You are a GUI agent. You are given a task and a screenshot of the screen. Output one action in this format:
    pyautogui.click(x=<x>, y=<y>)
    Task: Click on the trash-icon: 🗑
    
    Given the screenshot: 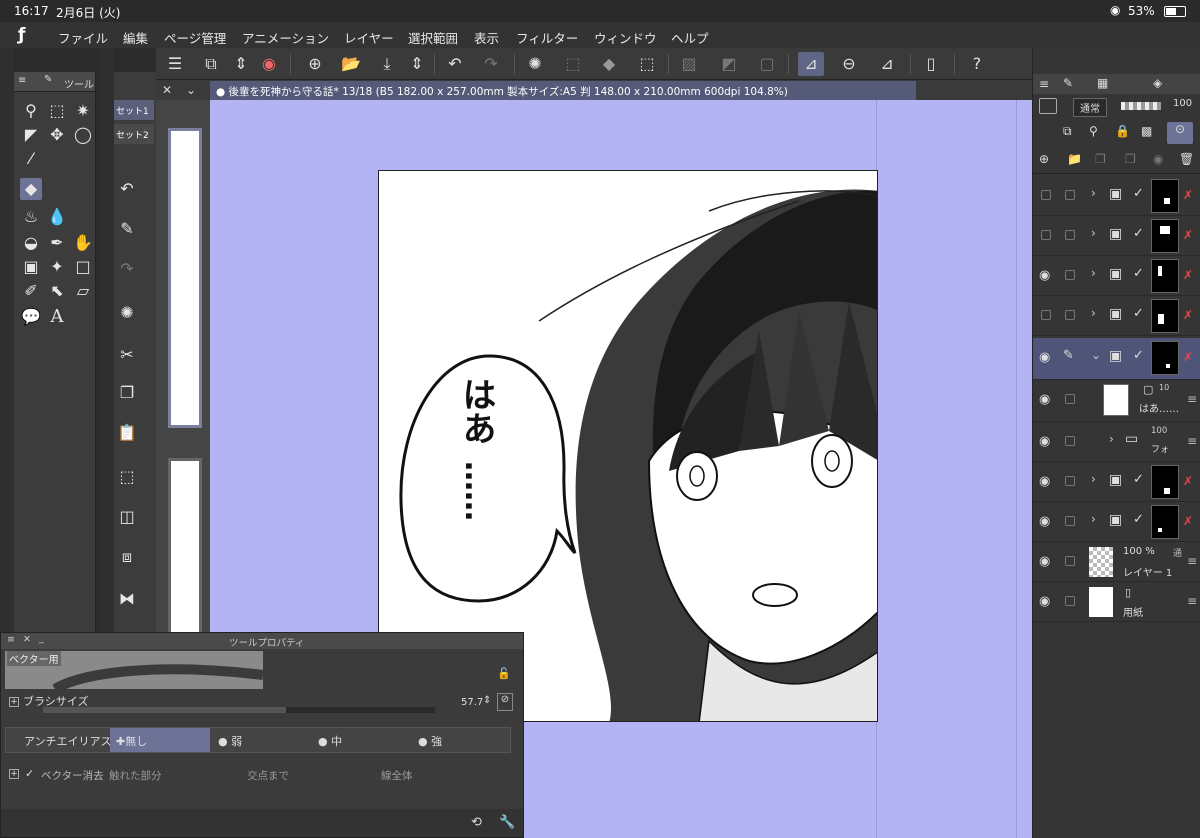 What is the action you would take?
    pyautogui.click(x=1186, y=159)
    